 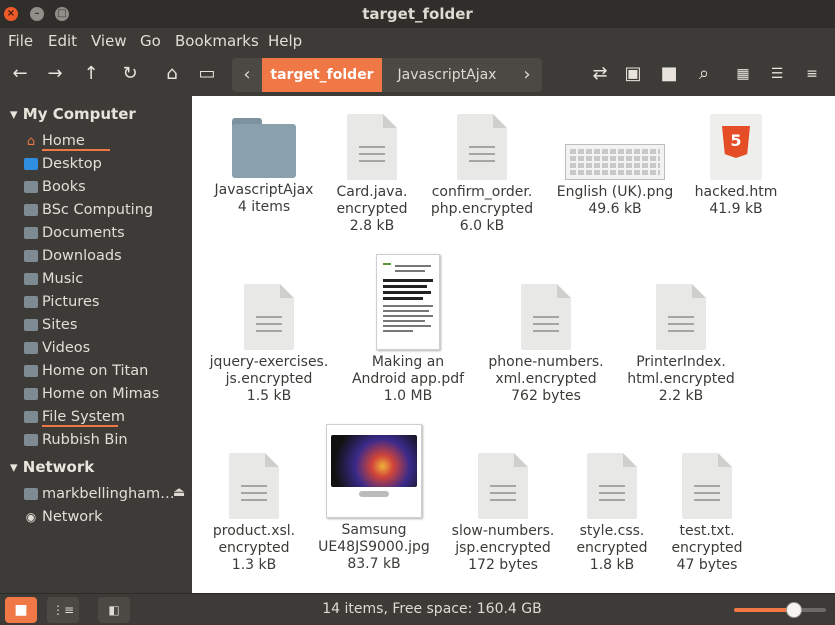 I want to click on zoom-slider, so click(x=780, y=610).